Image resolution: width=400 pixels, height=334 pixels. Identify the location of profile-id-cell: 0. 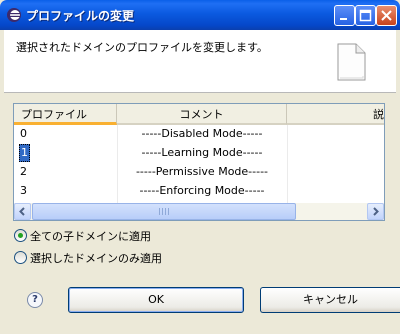
(23, 133).